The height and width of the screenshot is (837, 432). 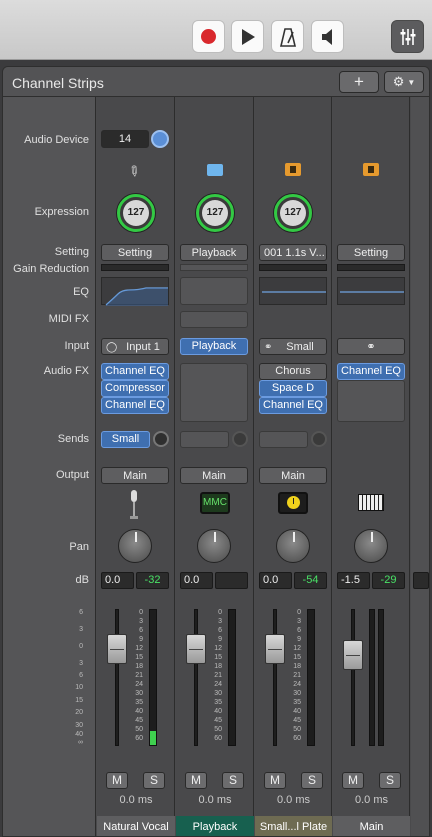 I want to click on folder-icon, so click(x=215, y=170).